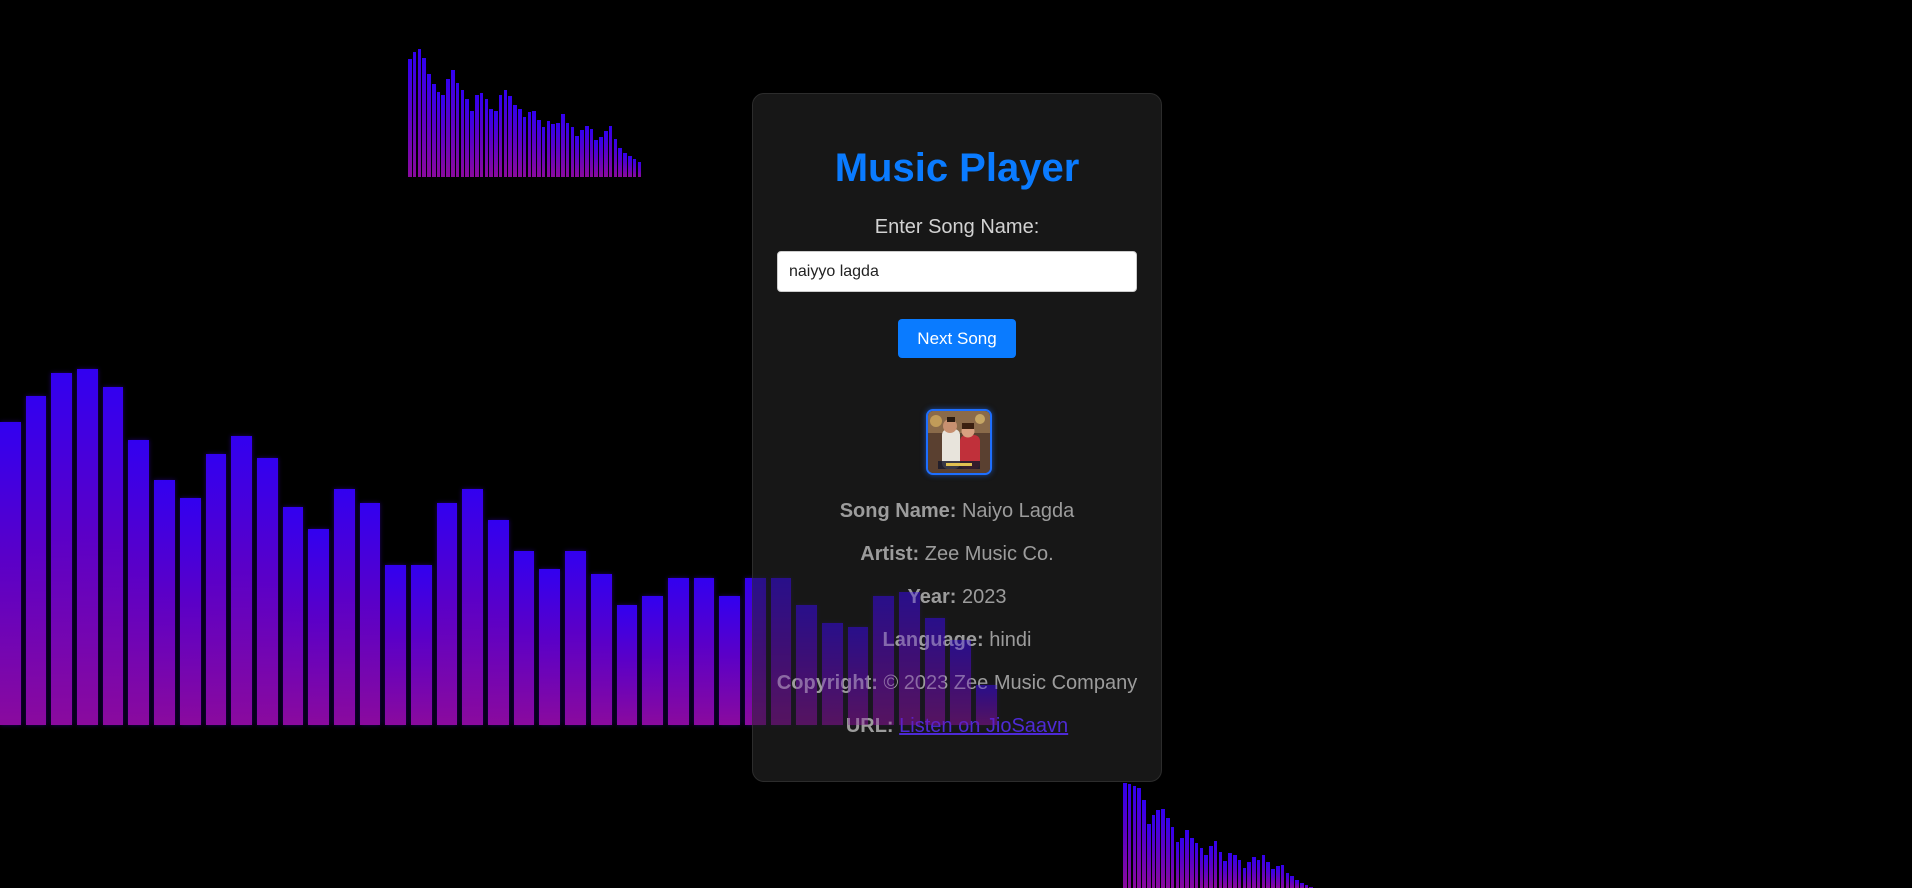 This screenshot has width=1912, height=888. I want to click on year-value: 2023, so click(984, 597).